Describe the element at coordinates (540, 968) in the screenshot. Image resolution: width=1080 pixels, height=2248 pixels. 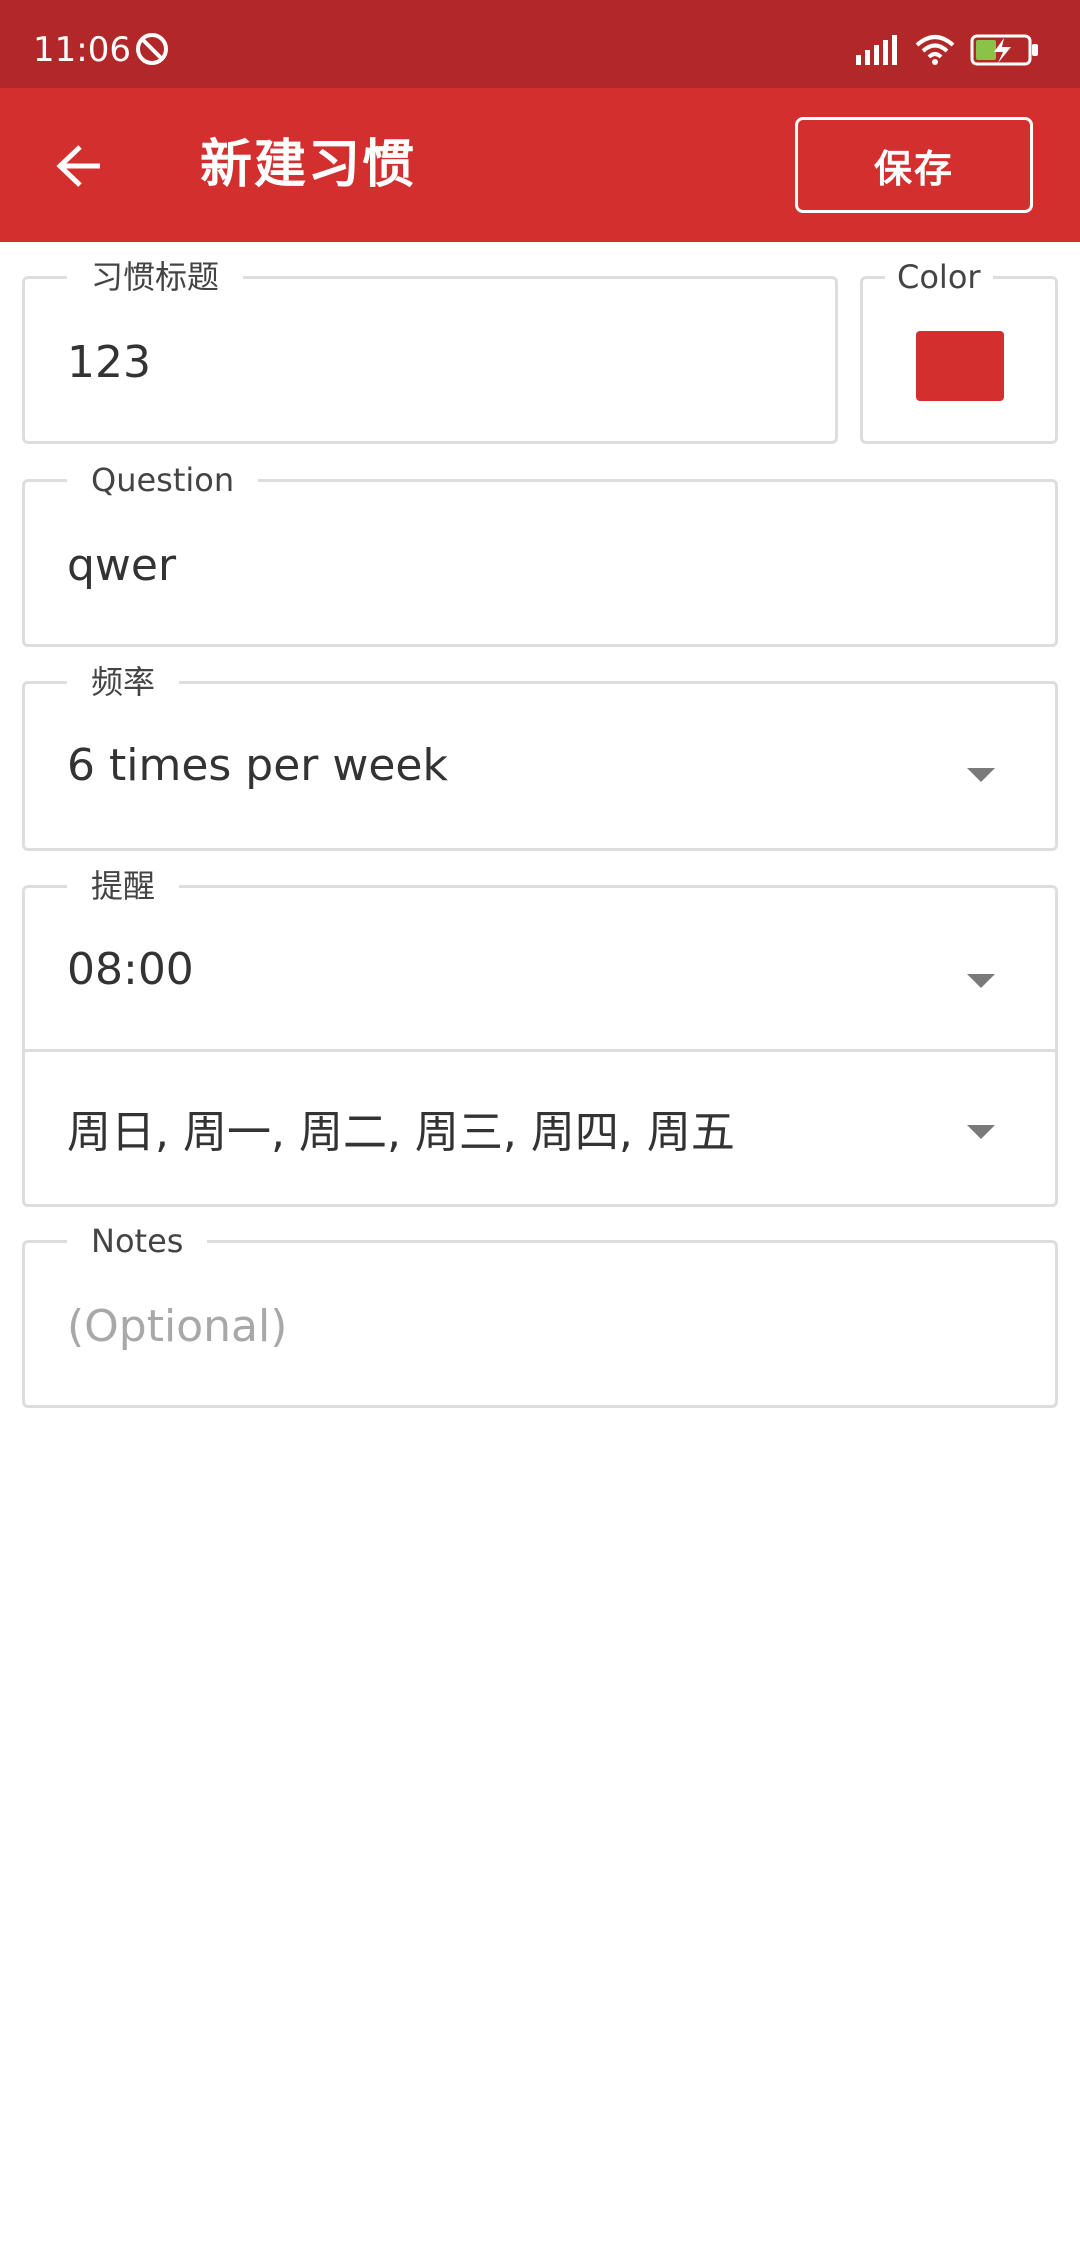
I see `reminder-time-dropdown: 08:00` at that location.